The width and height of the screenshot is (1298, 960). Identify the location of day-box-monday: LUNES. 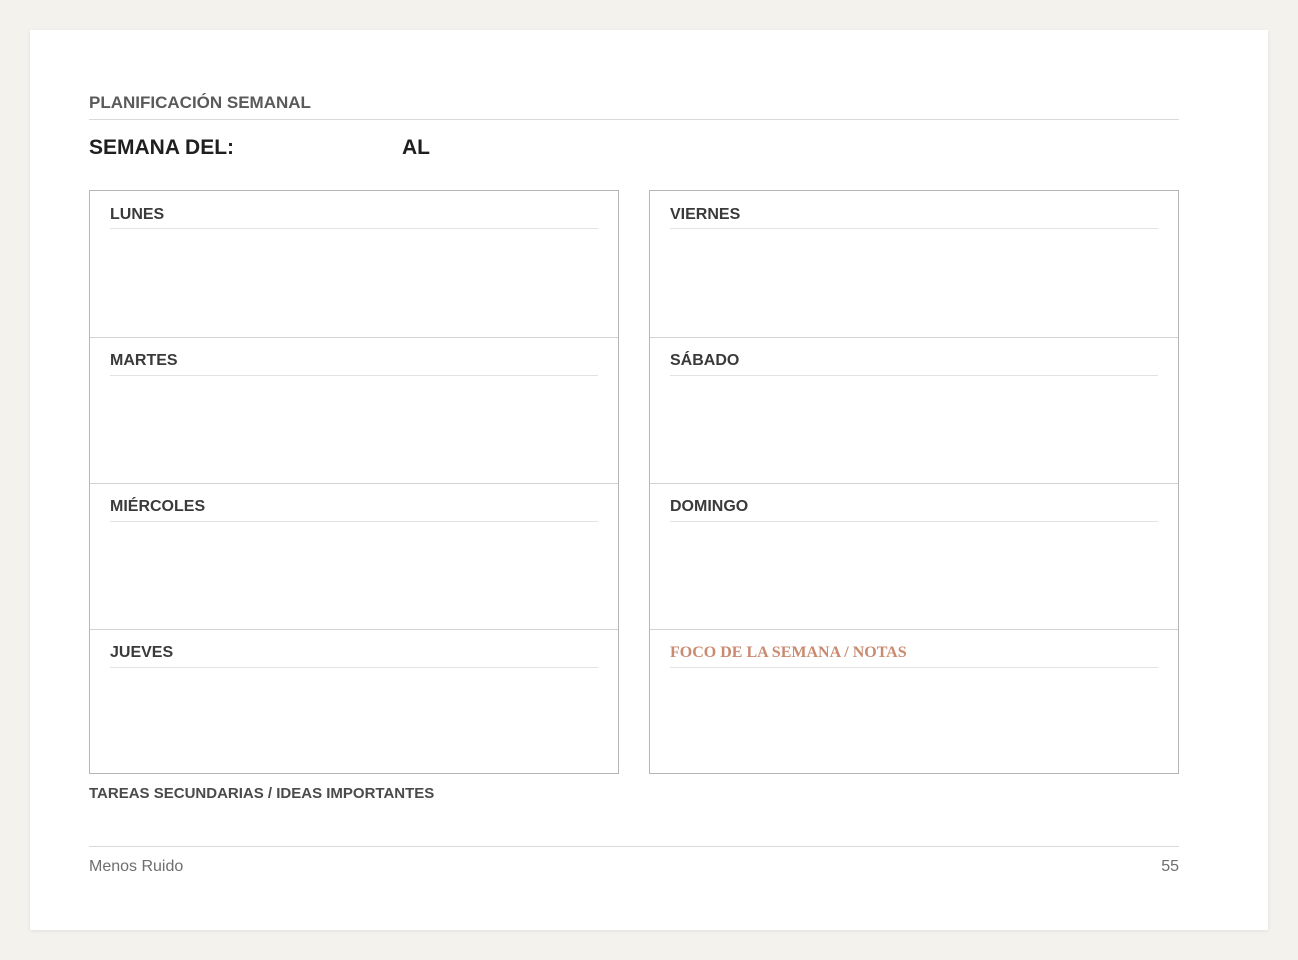
(354, 263).